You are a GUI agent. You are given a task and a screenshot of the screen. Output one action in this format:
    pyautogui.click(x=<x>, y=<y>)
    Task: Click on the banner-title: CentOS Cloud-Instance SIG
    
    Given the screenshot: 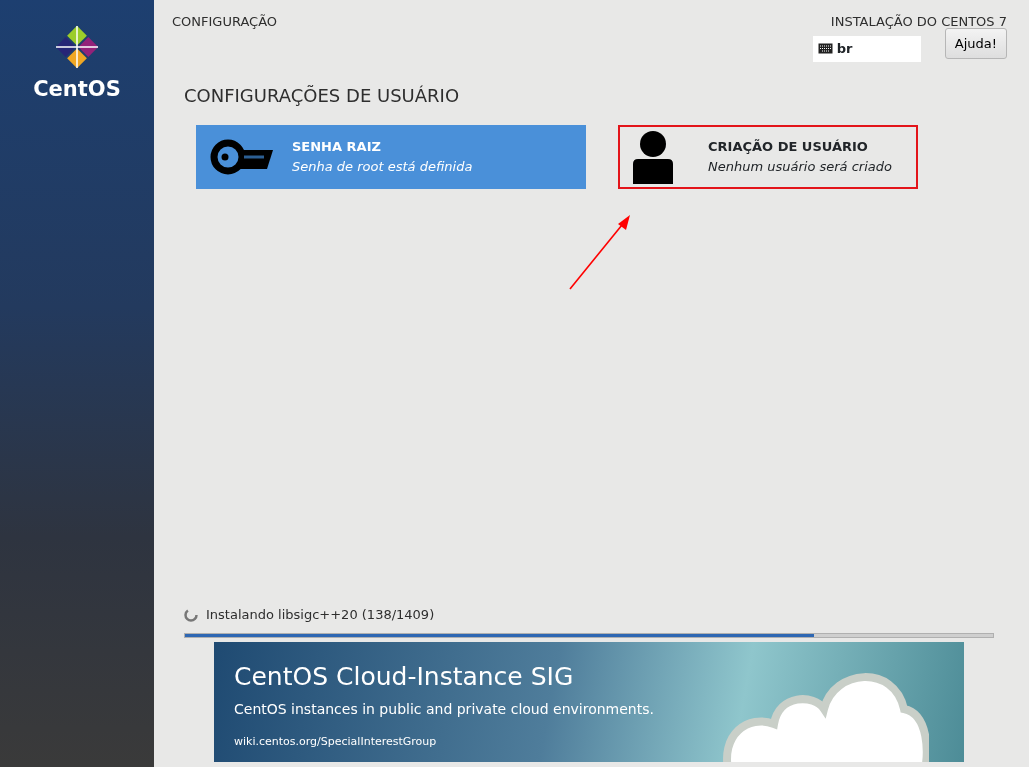 What is the action you would take?
    pyautogui.click(x=404, y=676)
    